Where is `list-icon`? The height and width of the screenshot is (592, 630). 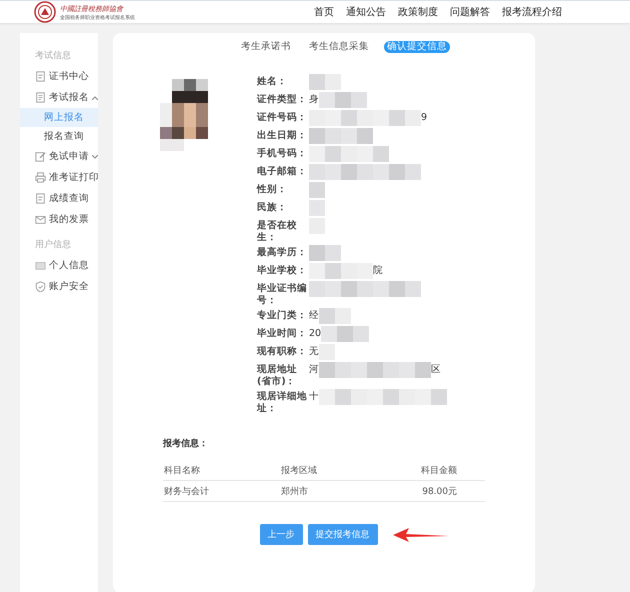 list-icon is located at coordinates (40, 97).